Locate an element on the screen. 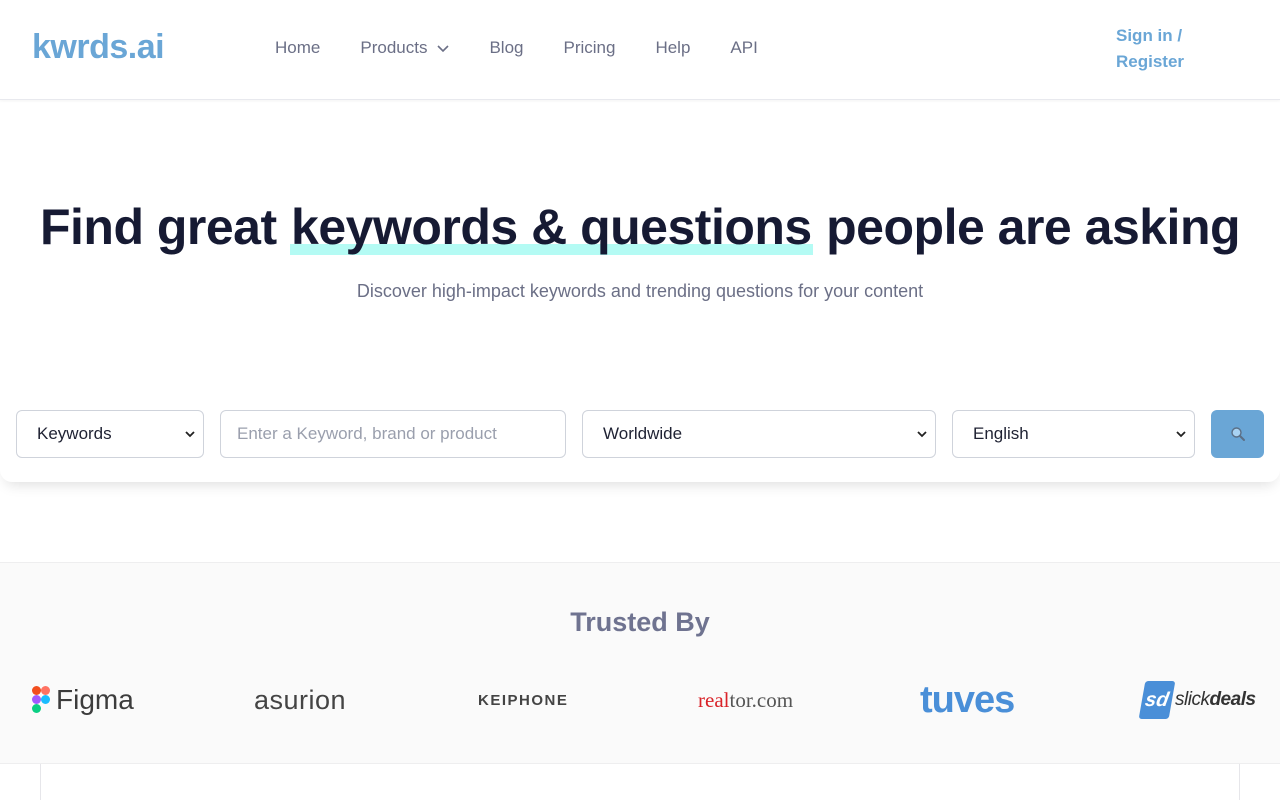 Image resolution: width=1280 pixels, height=800 pixels. nav-help-label: Help is located at coordinates (673, 47).